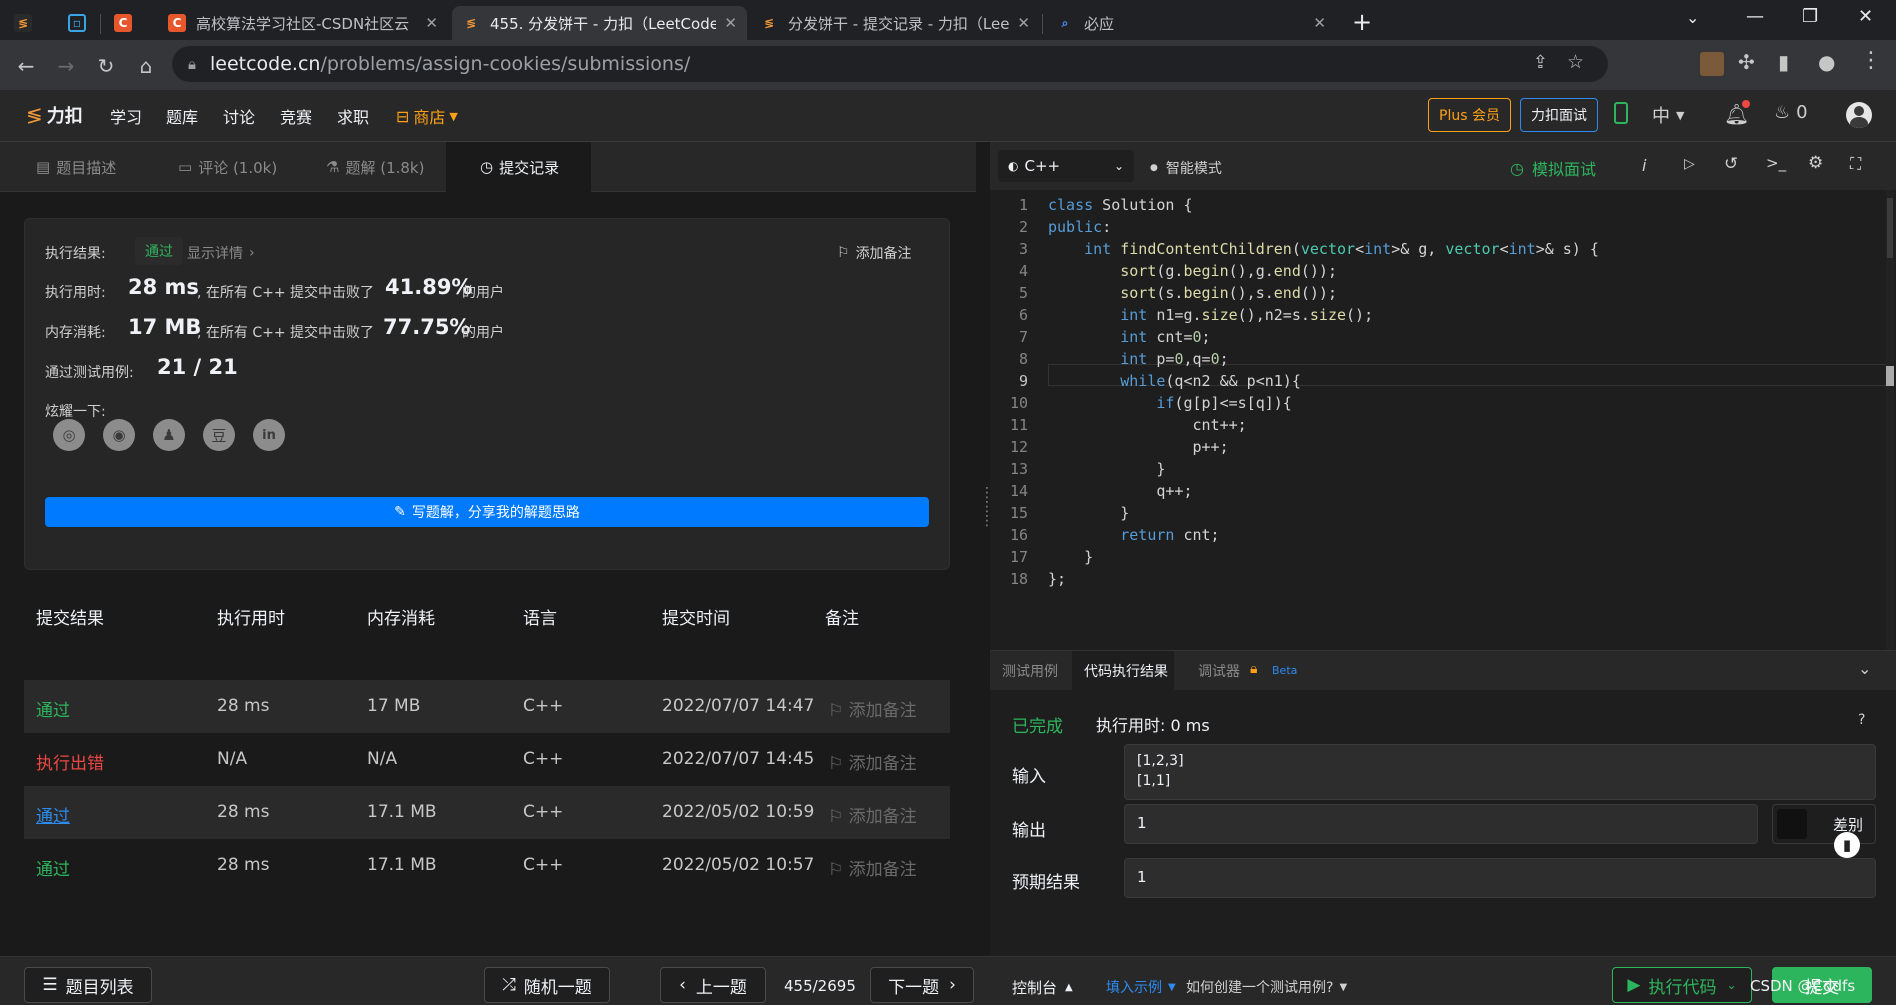 The height and width of the screenshot is (1005, 1896). I want to click on help-icon: ?, so click(1861, 720).